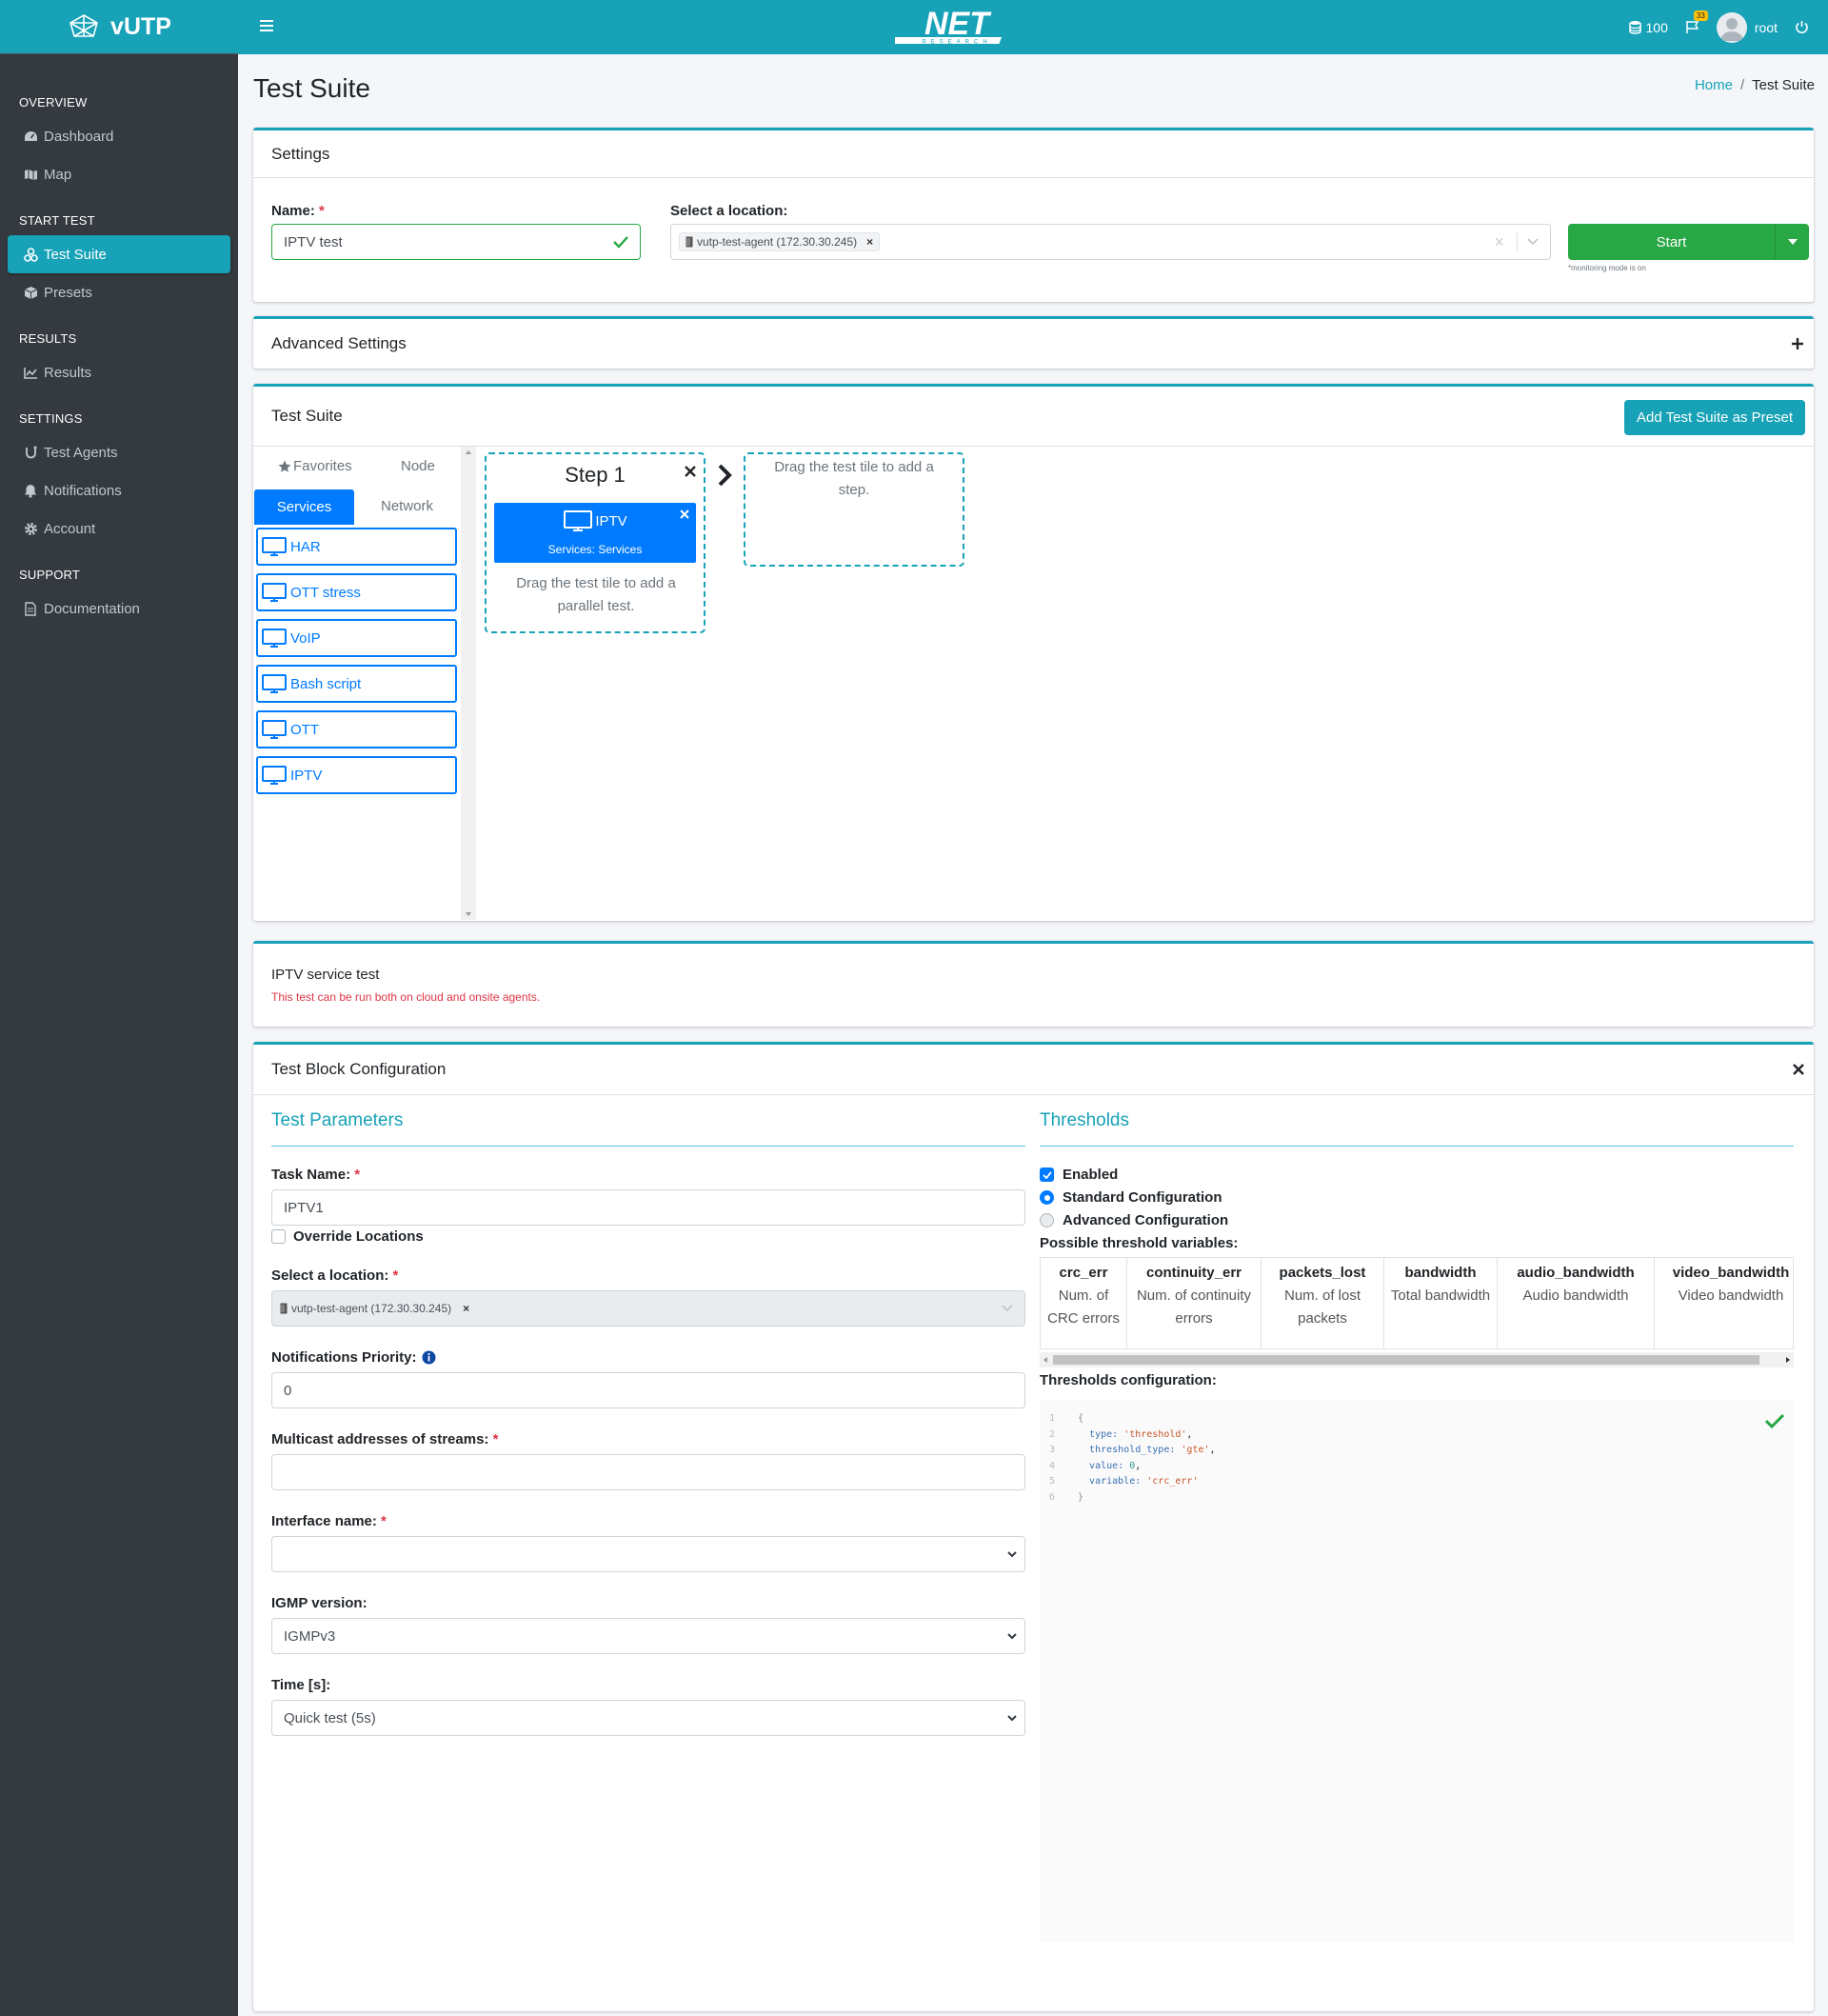  Describe the element at coordinates (684, 514) in the screenshot. I see `tile-remove-icon` at that location.